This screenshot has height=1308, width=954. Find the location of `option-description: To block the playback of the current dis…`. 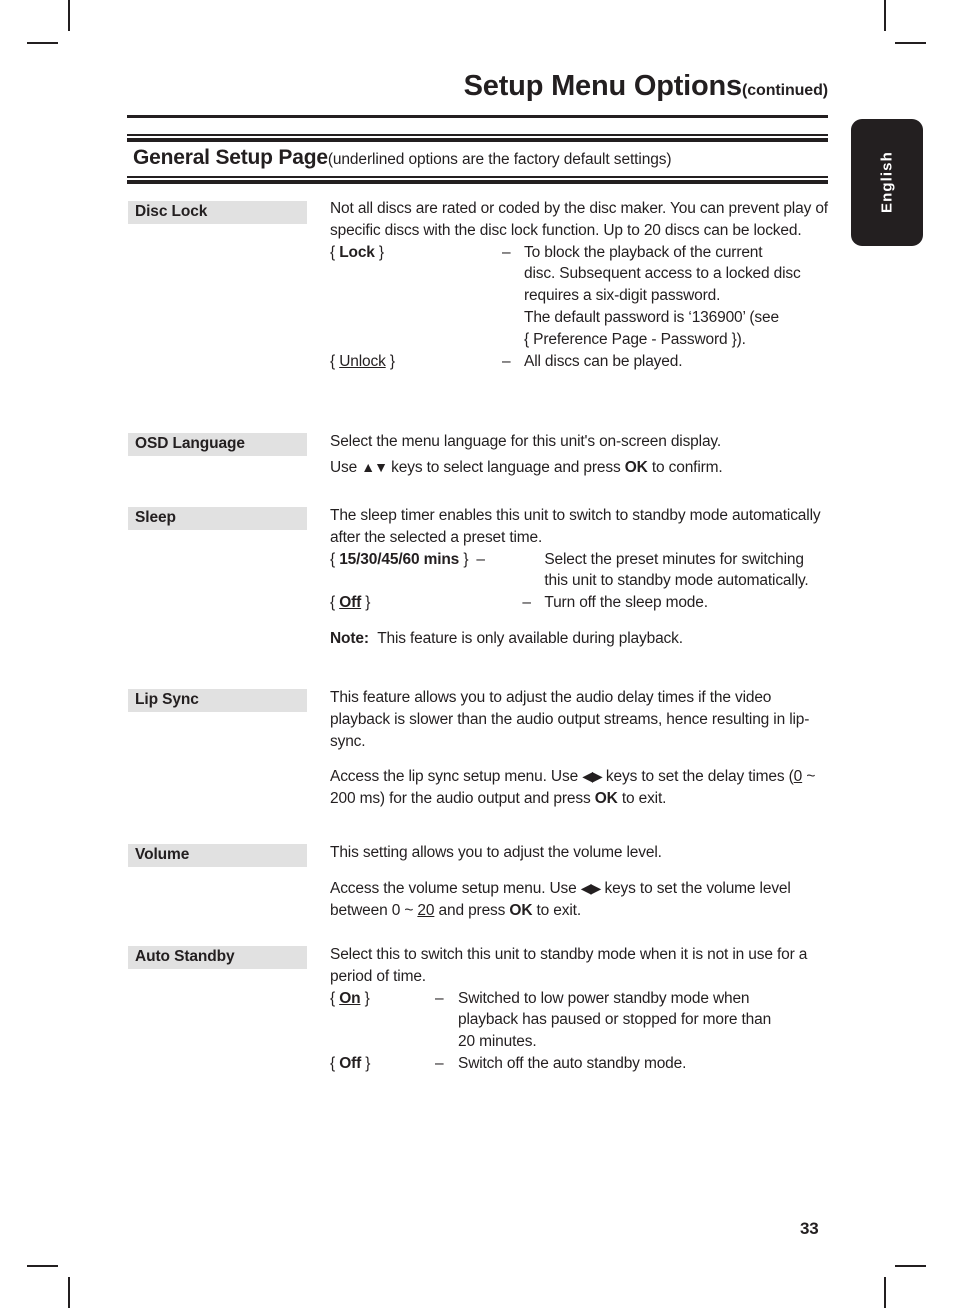

option-description: To block the playback of the current dis… is located at coordinates (662, 296).